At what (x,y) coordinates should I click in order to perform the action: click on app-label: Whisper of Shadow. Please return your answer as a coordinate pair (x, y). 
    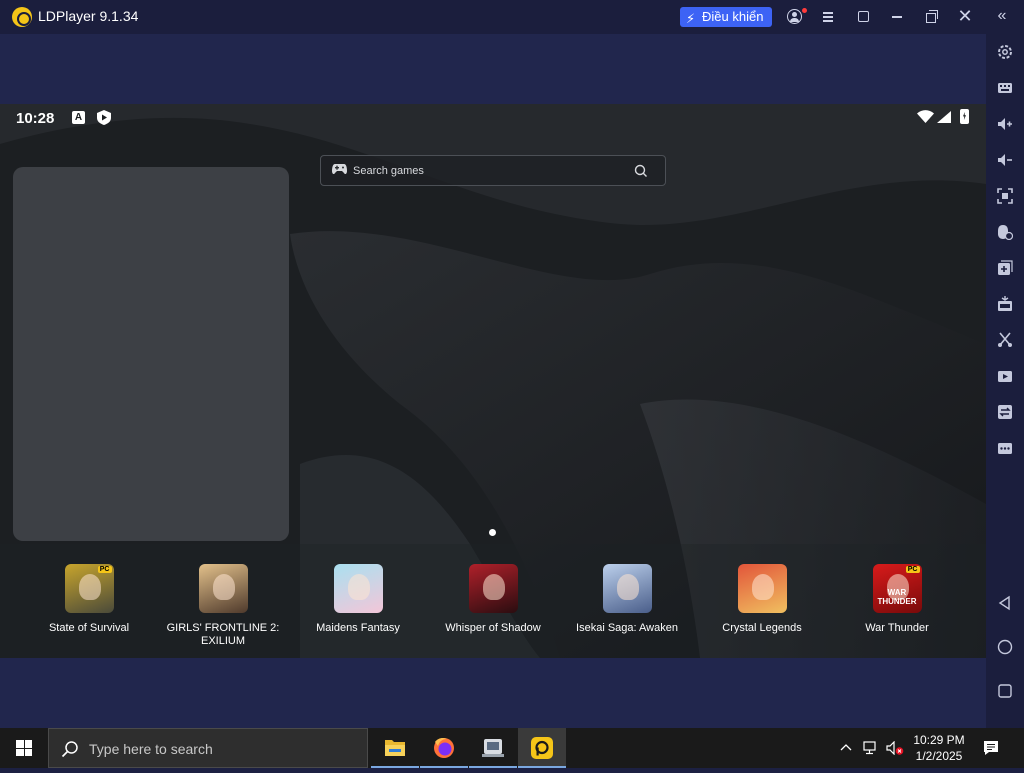
    Looking at the image, I should click on (493, 628).